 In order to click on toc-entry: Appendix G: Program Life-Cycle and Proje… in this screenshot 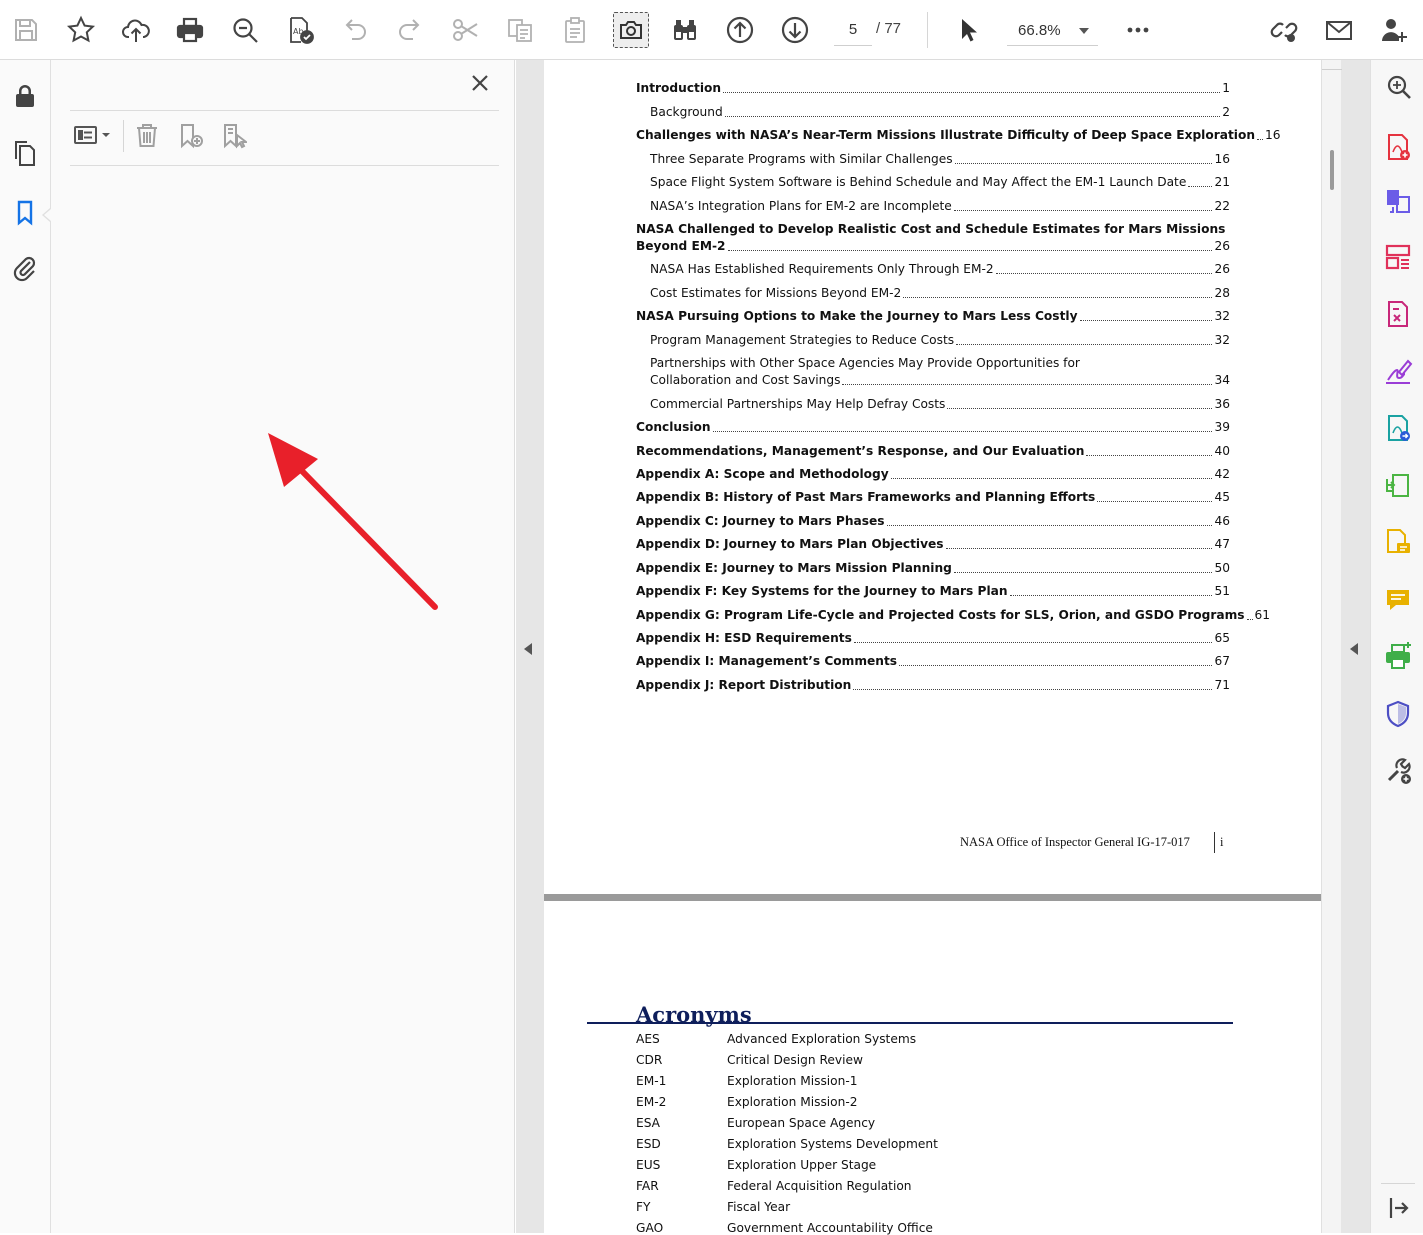, I will do `click(953, 615)`.